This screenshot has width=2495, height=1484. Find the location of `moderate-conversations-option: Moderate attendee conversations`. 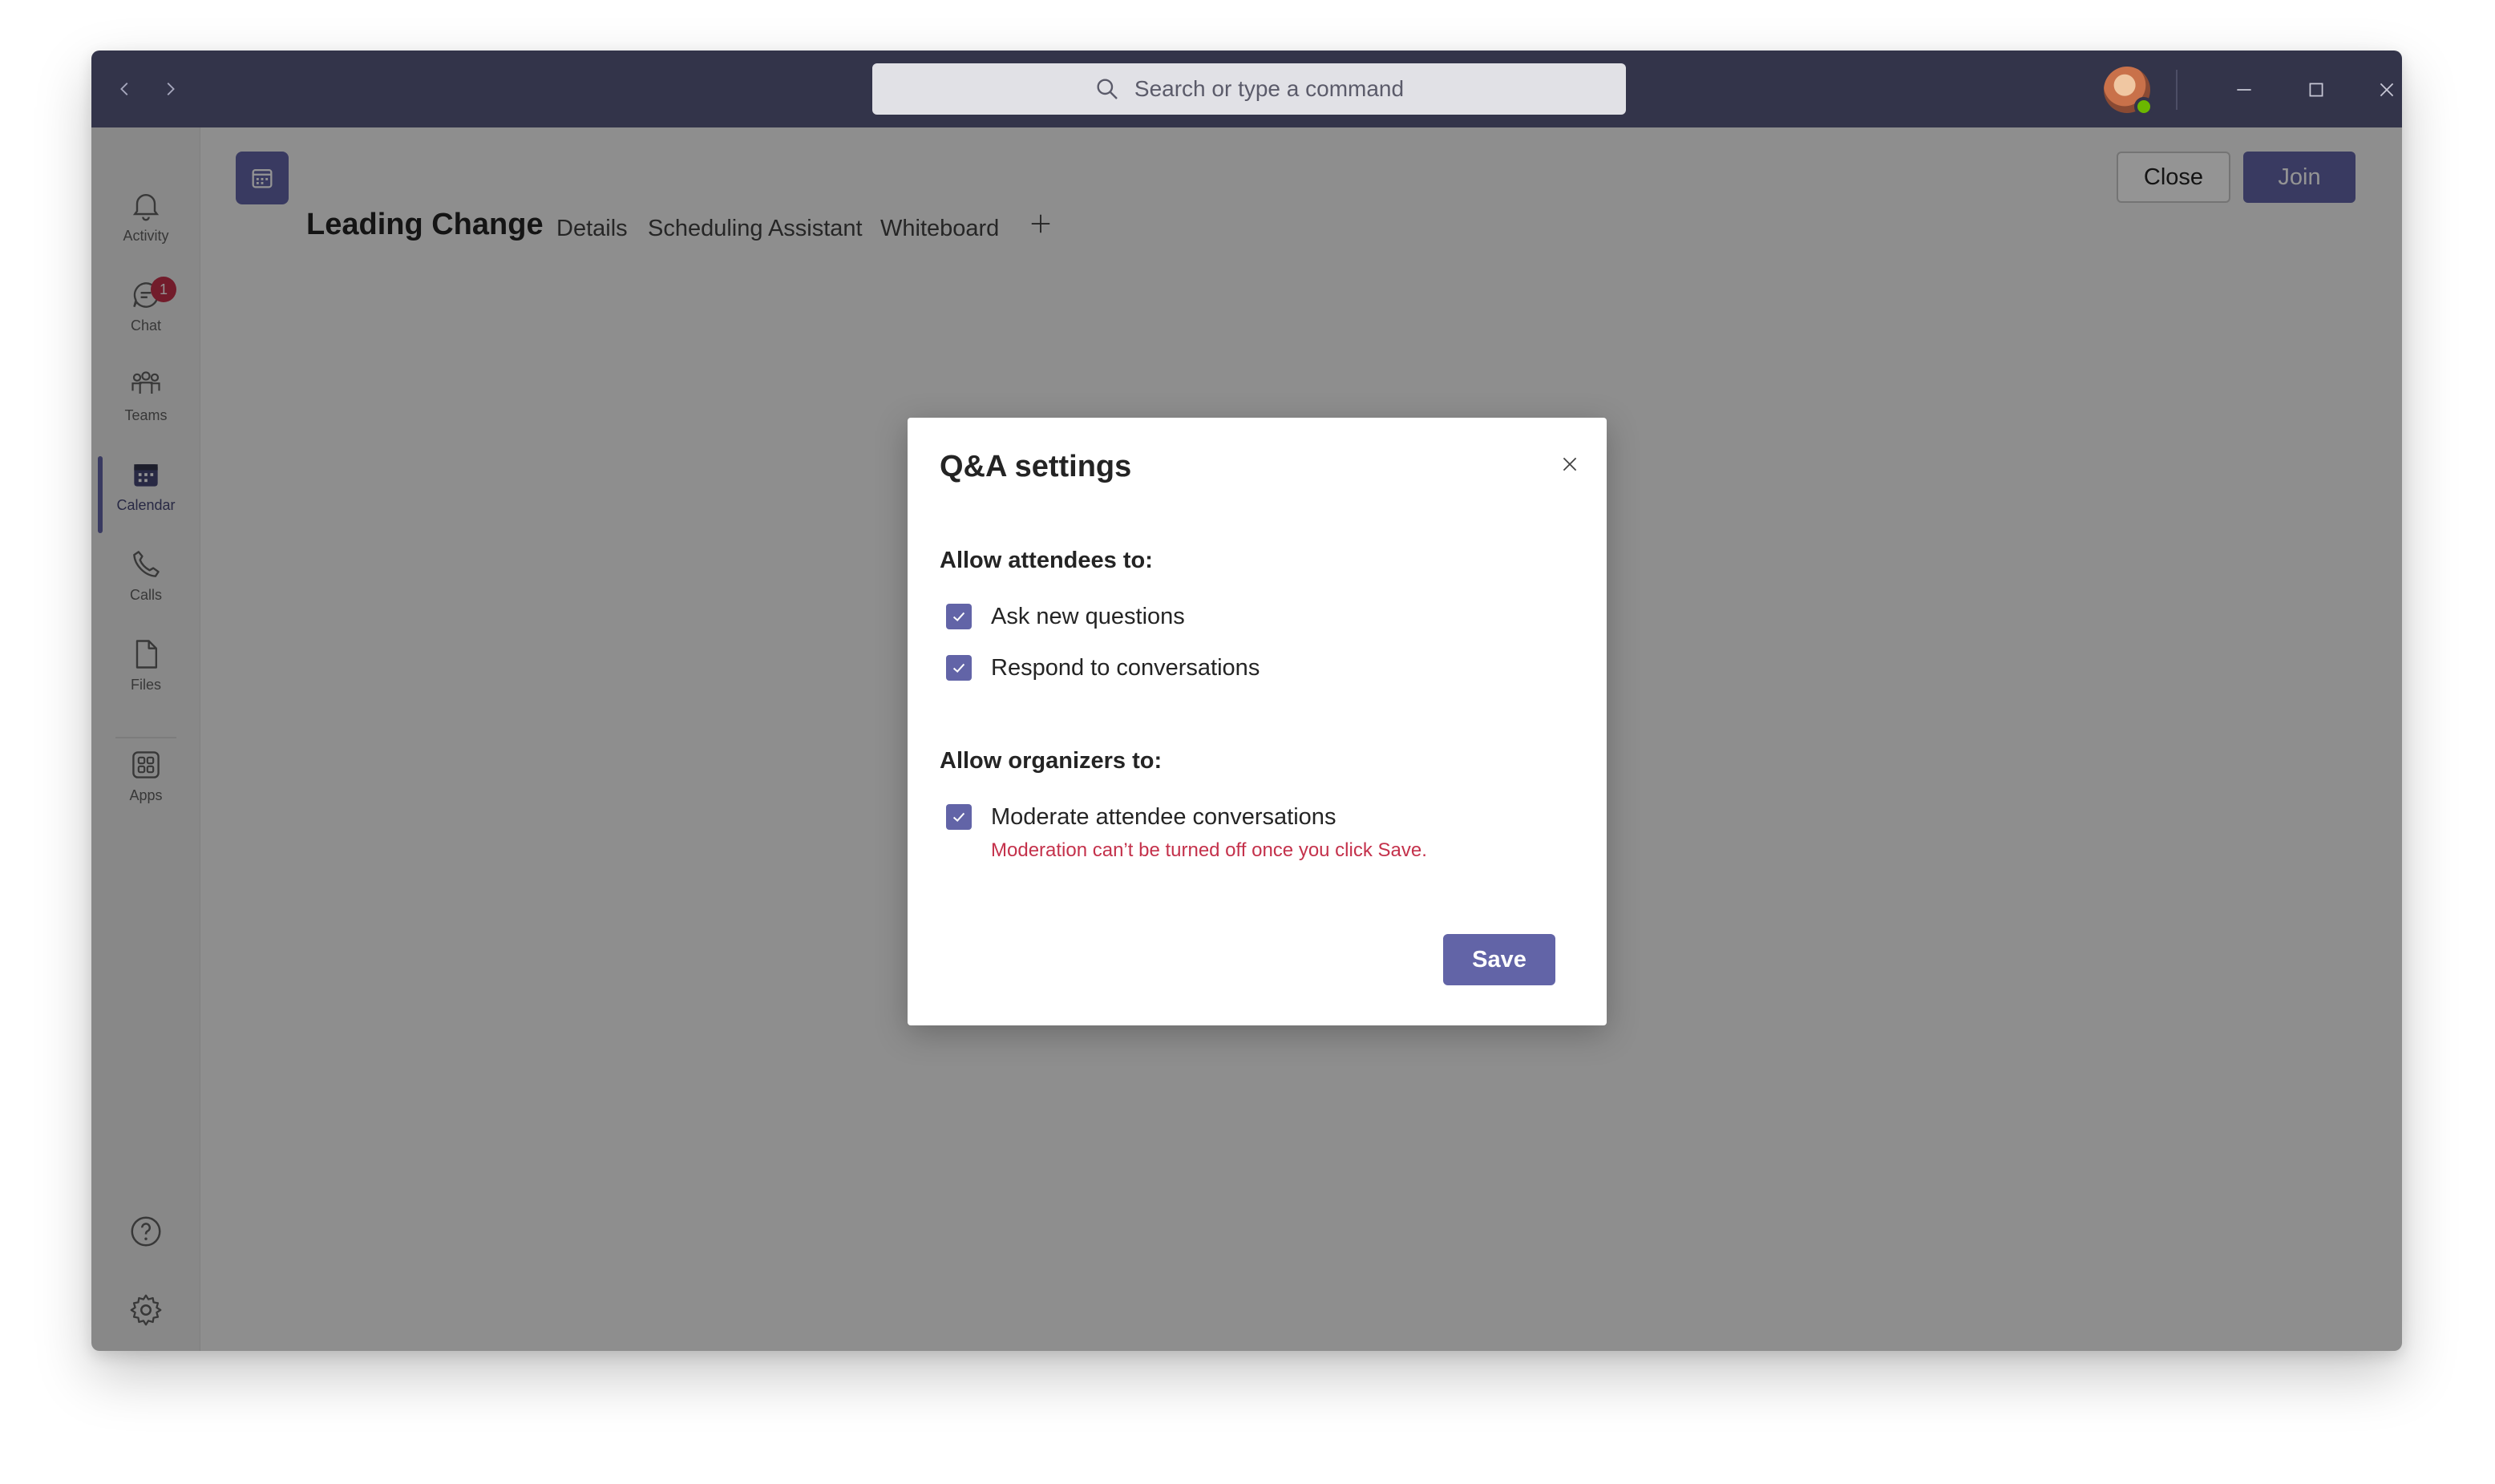

moderate-conversations-option: Moderate attendee conversations is located at coordinates (1141, 817).